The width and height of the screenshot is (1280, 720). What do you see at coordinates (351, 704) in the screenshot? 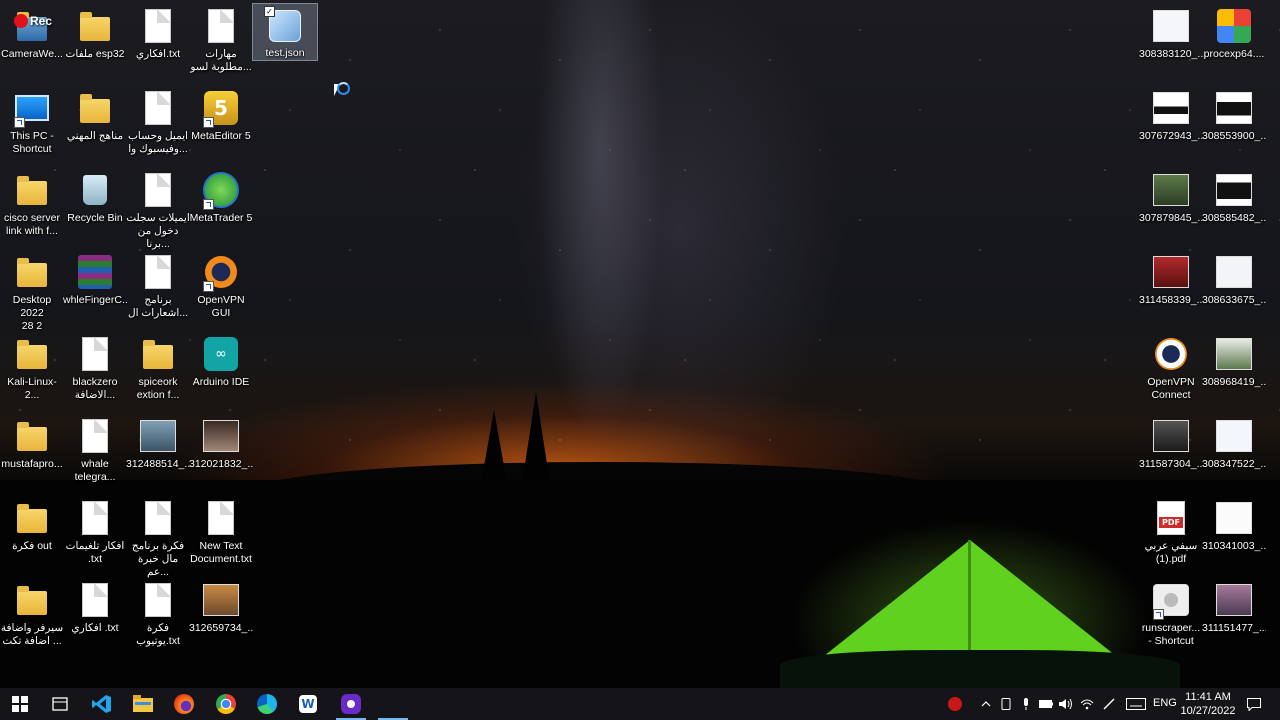
I see `recorder-app-icon` at bounding box center [351, 704].